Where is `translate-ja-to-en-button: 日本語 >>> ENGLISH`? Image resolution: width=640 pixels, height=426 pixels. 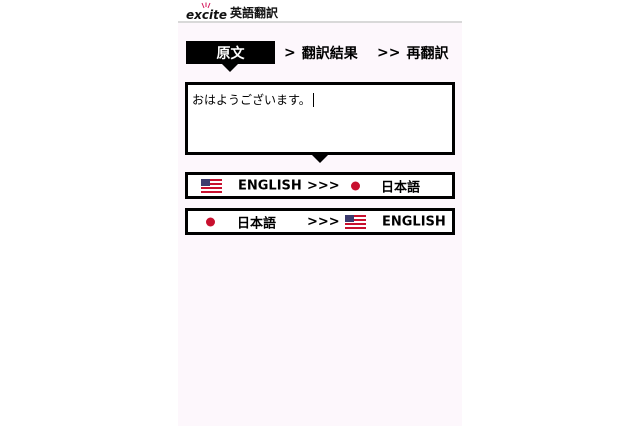 translate-ja-to-en-button: 日本語 >>> ENGLISH is located at coordinates (320, 221).